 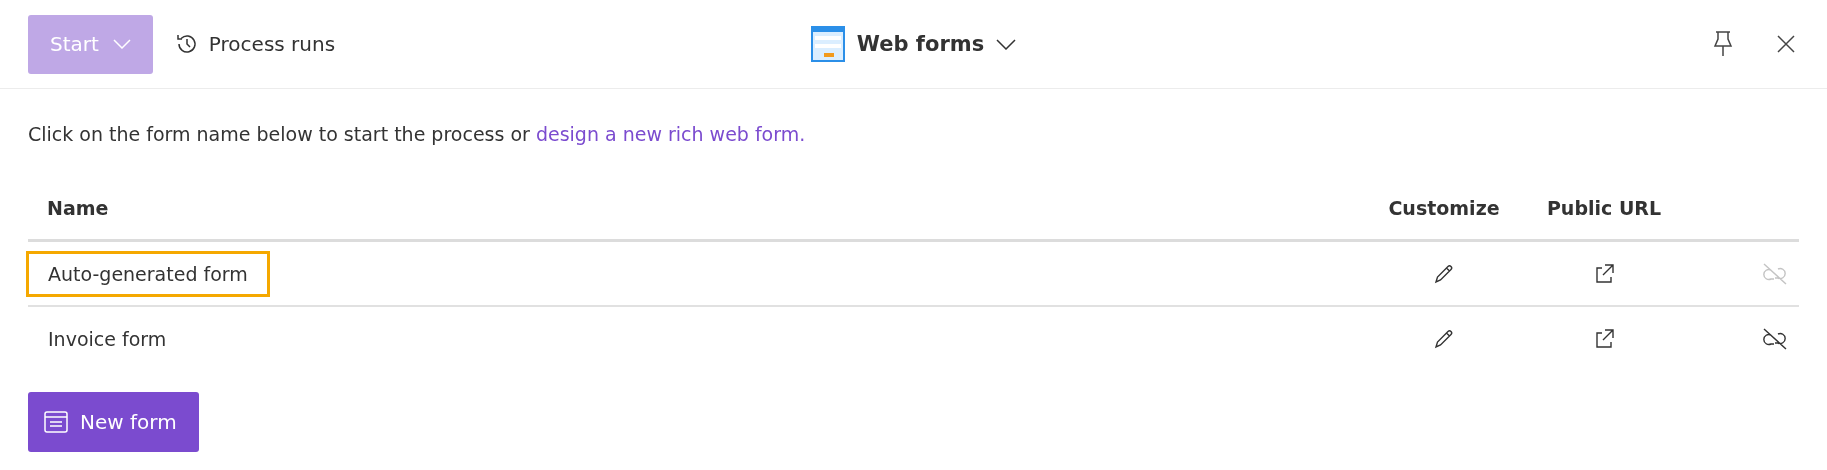 I want to click on close-icon, so click(x=1786, y=44).